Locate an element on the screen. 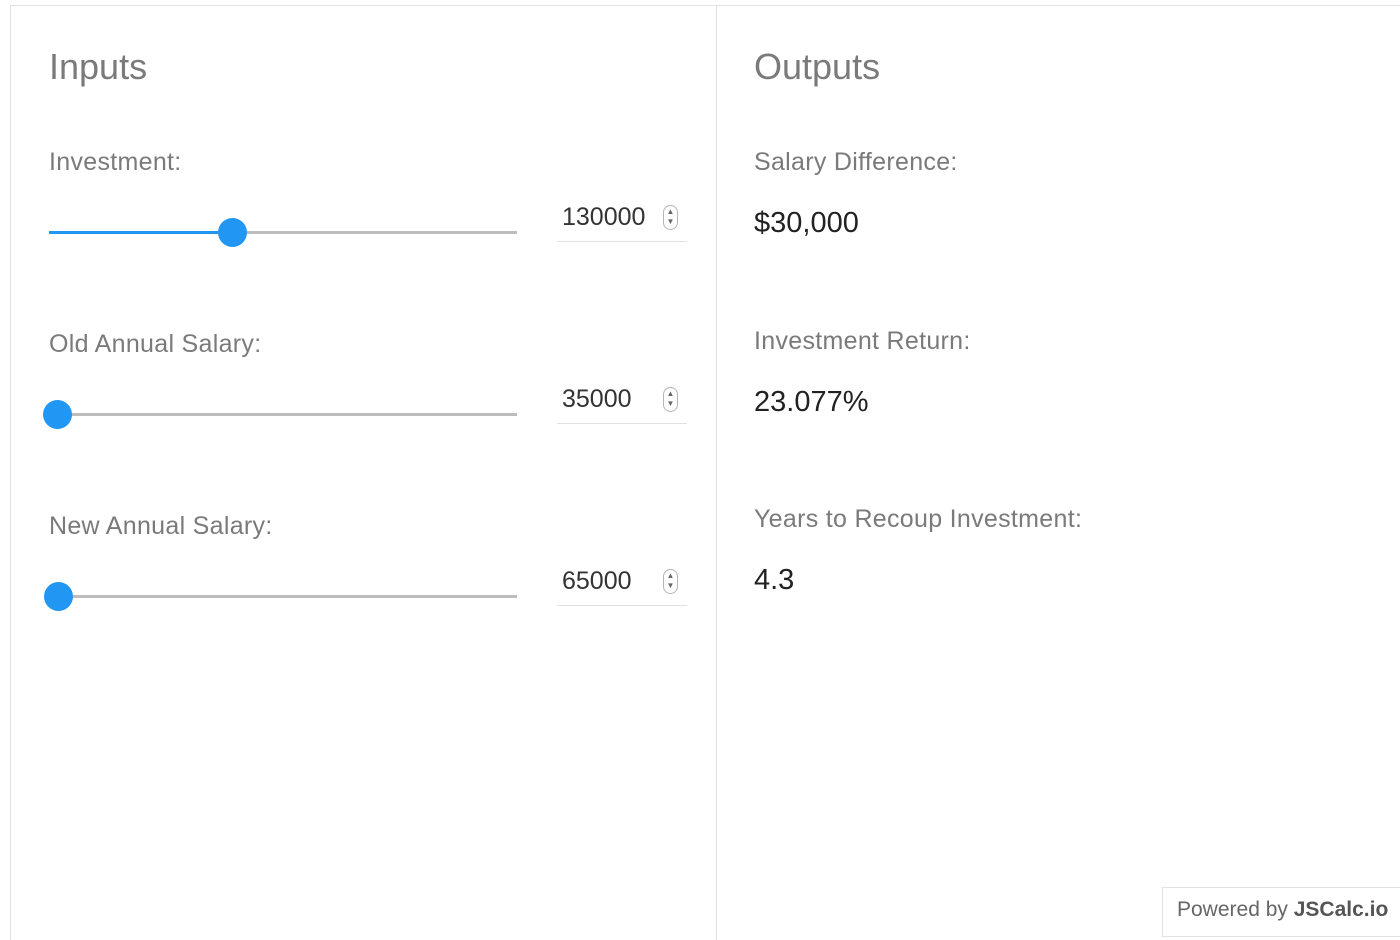 Image resolution: width=1400 pixels, height=940 pixels. old-salary-input: 35000 ▲ ▼ is located at coordinates (622, 403).